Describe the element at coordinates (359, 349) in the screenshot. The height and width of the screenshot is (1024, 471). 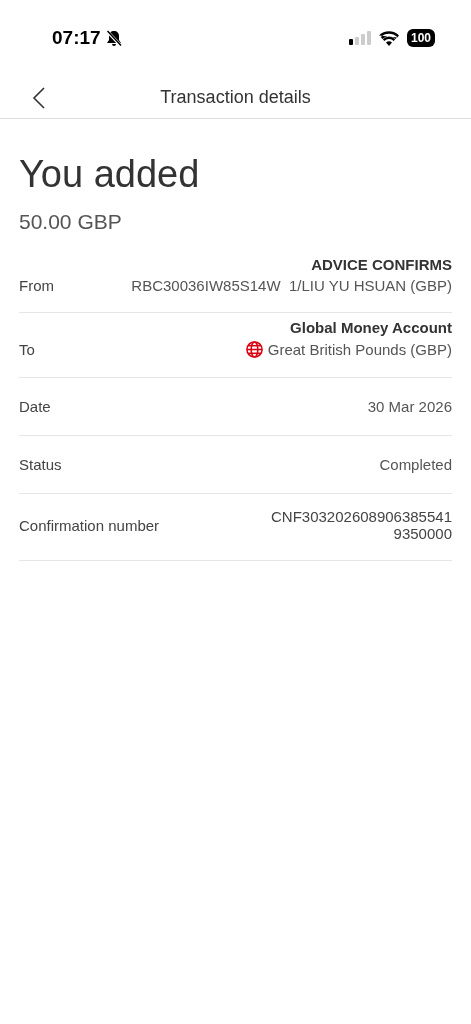
I see `row-value: Great British Pounds (GBP)` at that location.